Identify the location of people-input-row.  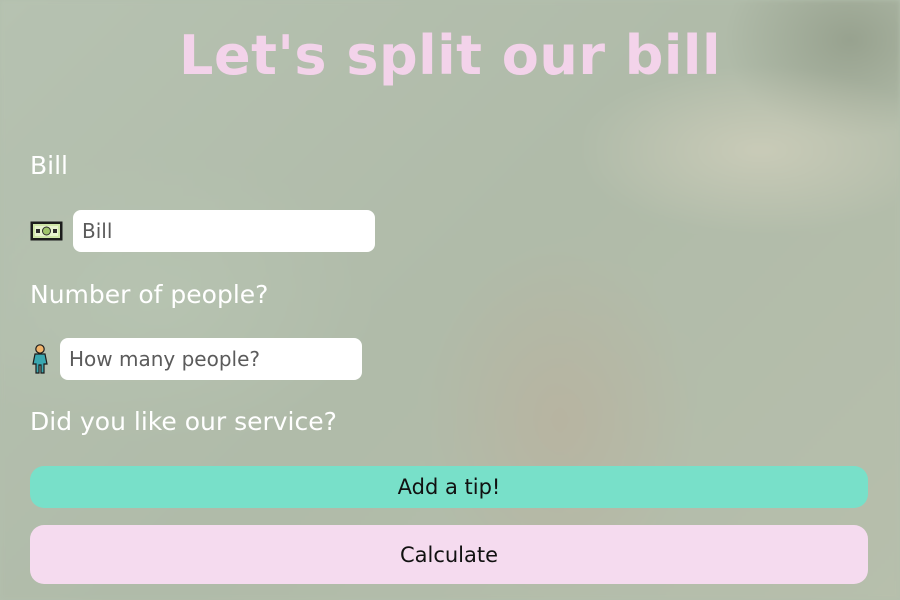
(196, 359).